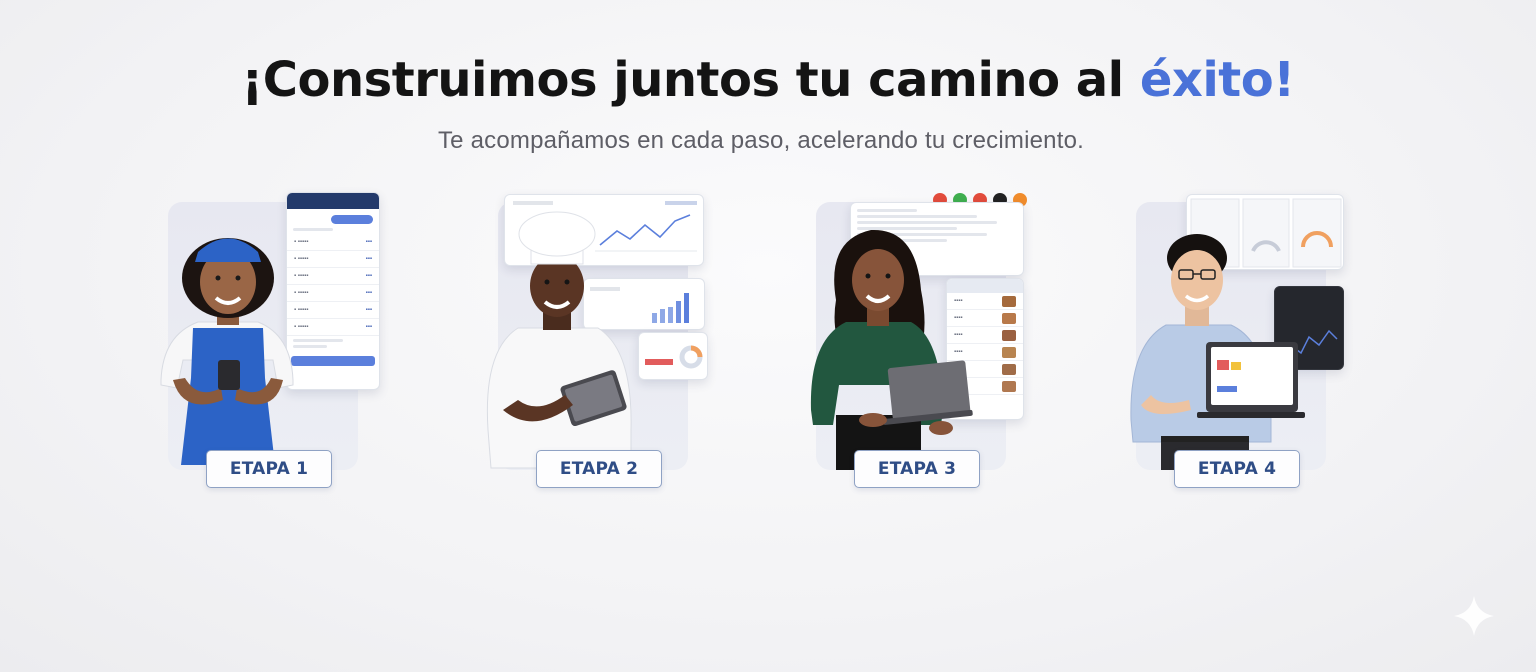 The height and width of the screenshot is (672, 1536). What do you see at coordinates (690, 80) in the screenshot?
I see `title-main: ¡Construimos juntos tu camino al` at bounding box center [690, 80].